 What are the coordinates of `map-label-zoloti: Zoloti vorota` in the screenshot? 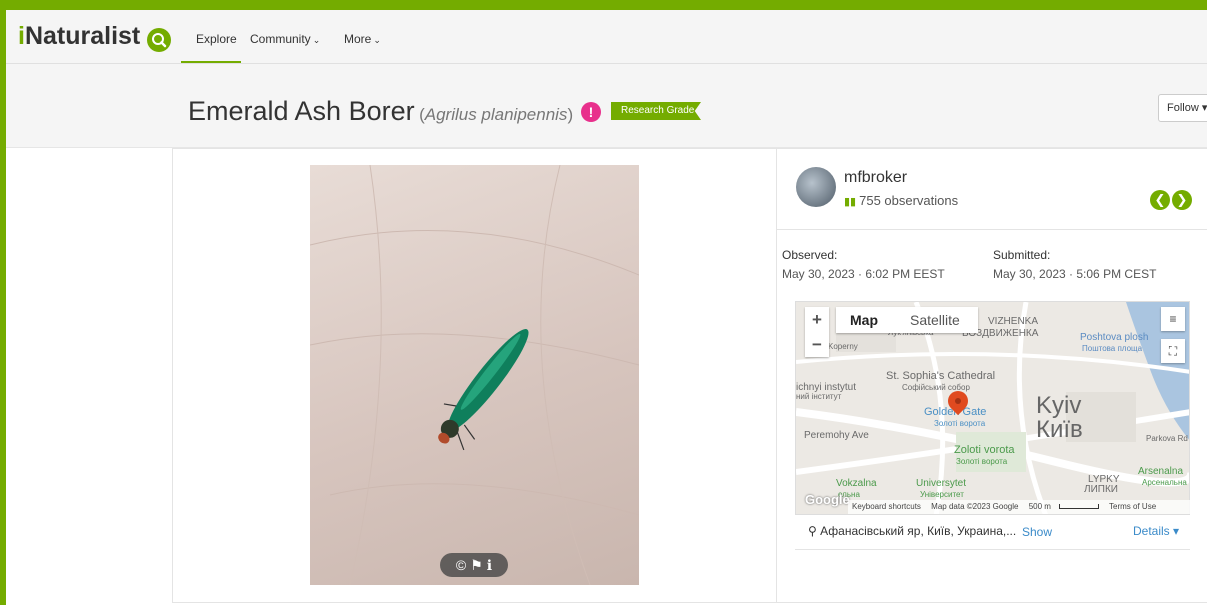 It's located at (984, 450).